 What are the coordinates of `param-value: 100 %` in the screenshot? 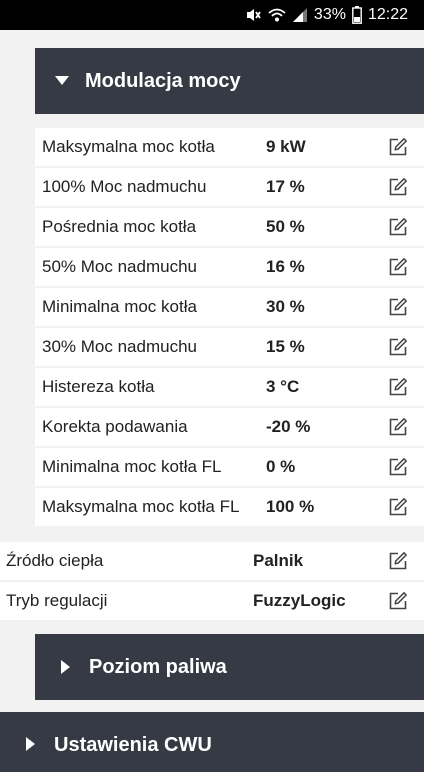 It's located at (290, 506).